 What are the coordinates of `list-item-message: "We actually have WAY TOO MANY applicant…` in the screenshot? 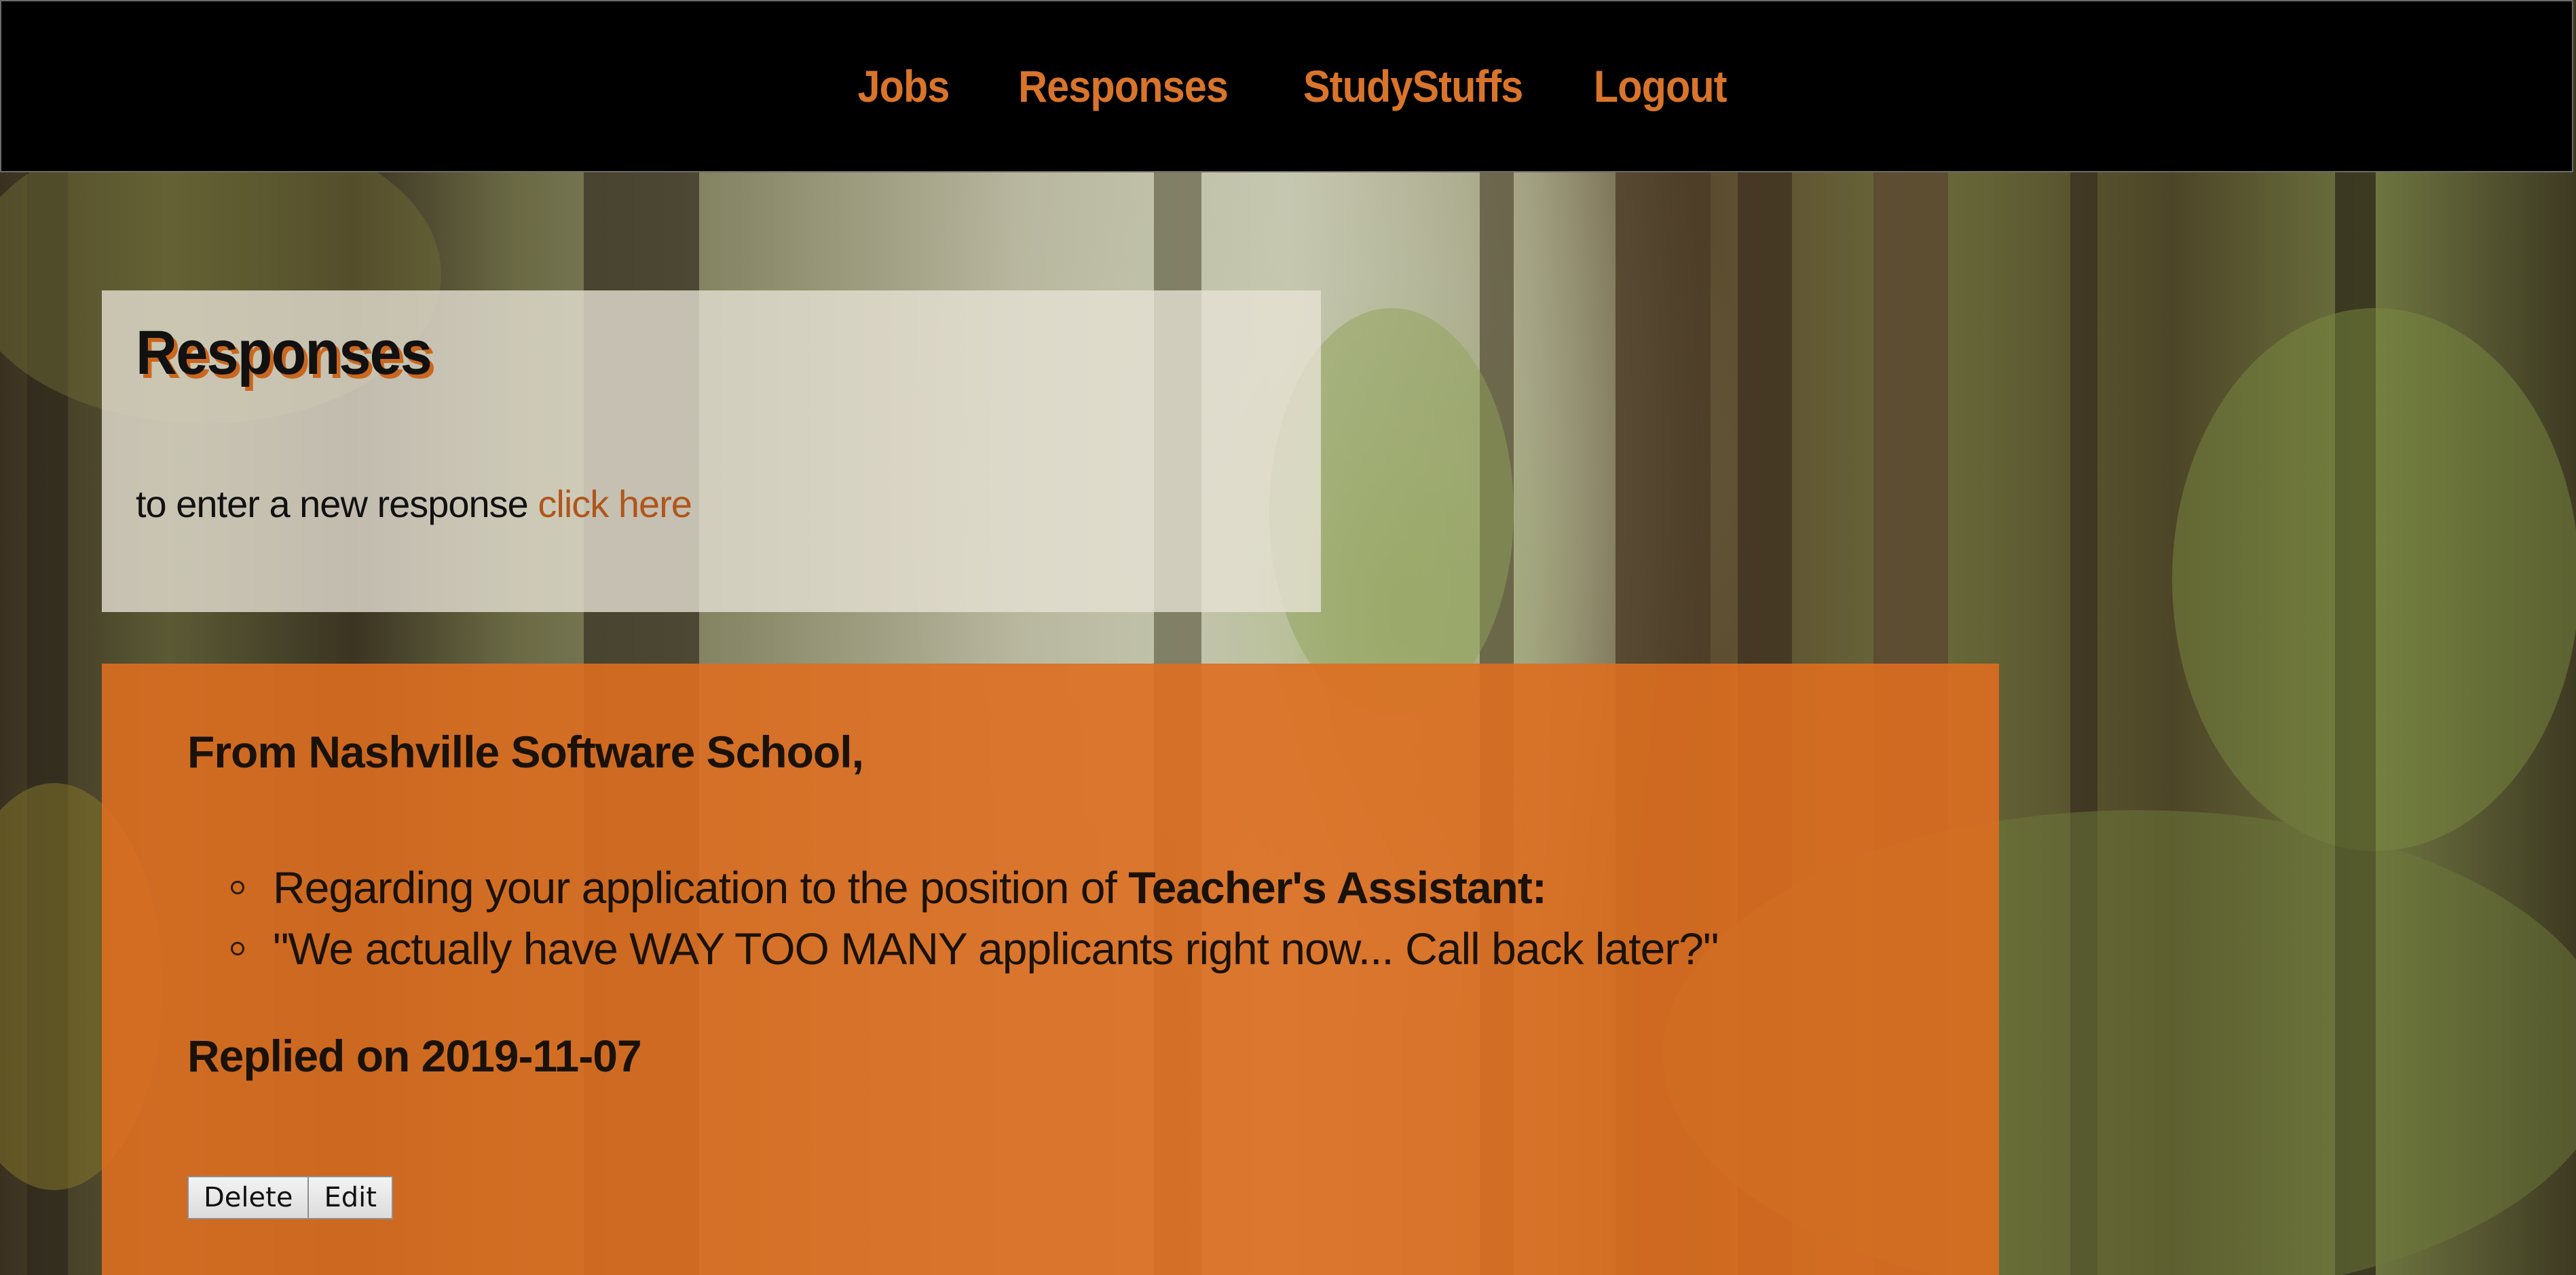 It's located at (975, 948).